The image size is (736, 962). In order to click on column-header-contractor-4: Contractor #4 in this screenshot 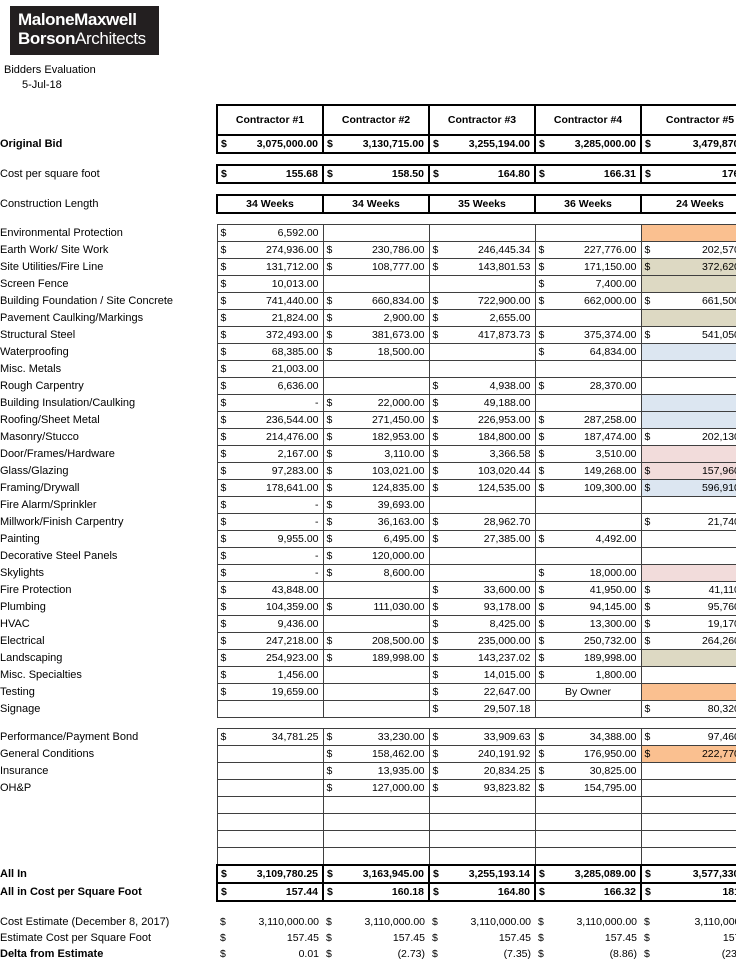, I will do `click(588, 120)`.